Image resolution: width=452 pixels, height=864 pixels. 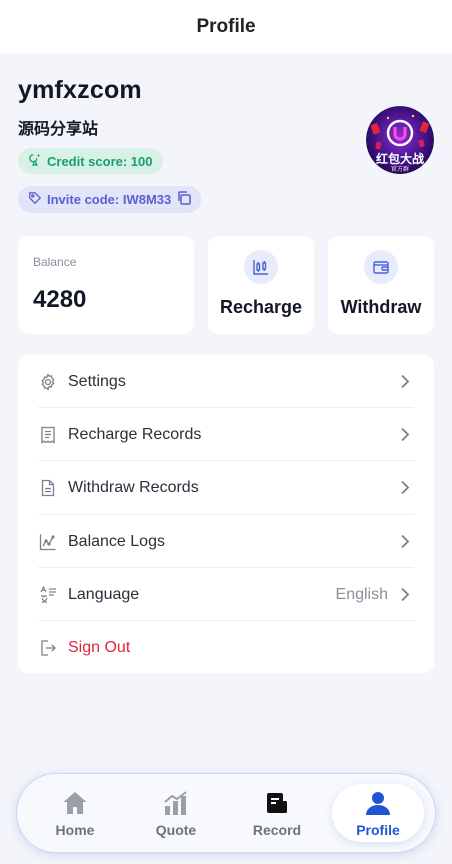 I want to click on invite-code-badge: Invite code: IW8M33, so click(x=110, y=199).